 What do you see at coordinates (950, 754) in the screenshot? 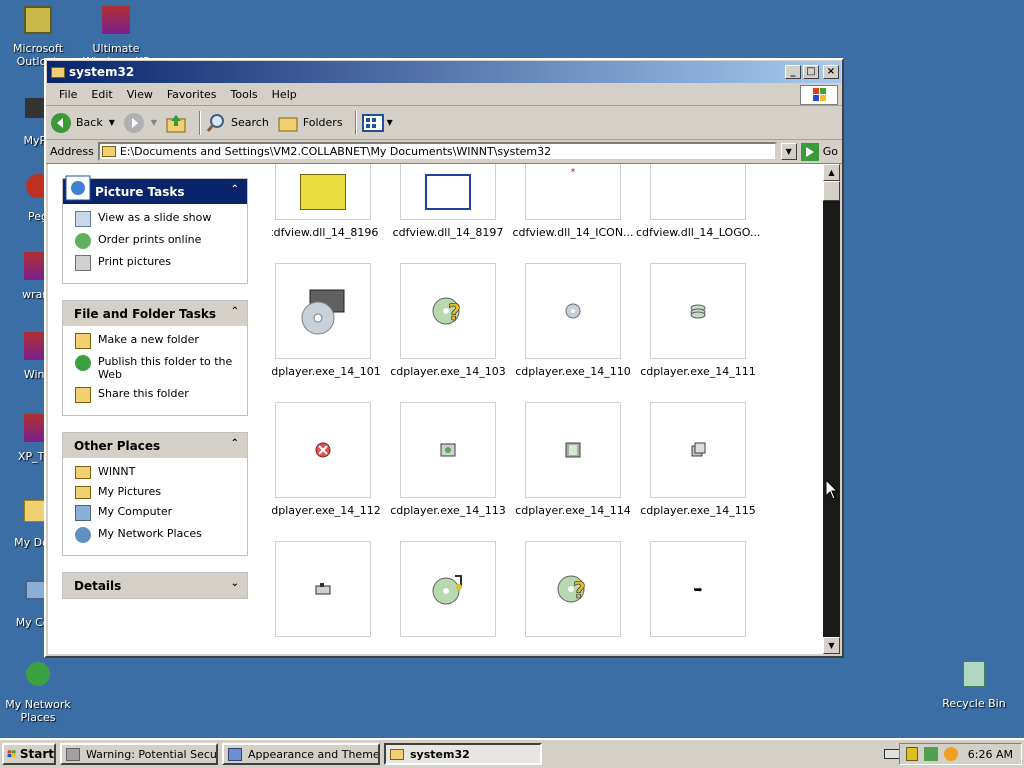
I see `search-tray-icon` at bounding box center [950, 754].